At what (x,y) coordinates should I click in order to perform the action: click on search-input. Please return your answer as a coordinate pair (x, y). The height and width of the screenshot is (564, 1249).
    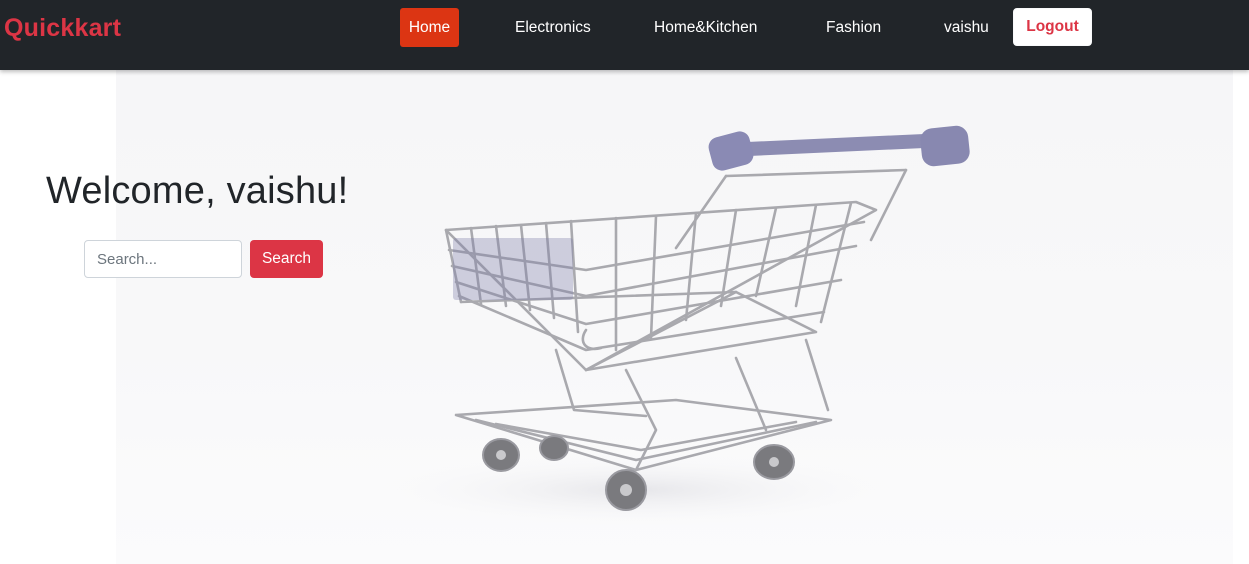
    Looking at the image, I should click on (163, 259).